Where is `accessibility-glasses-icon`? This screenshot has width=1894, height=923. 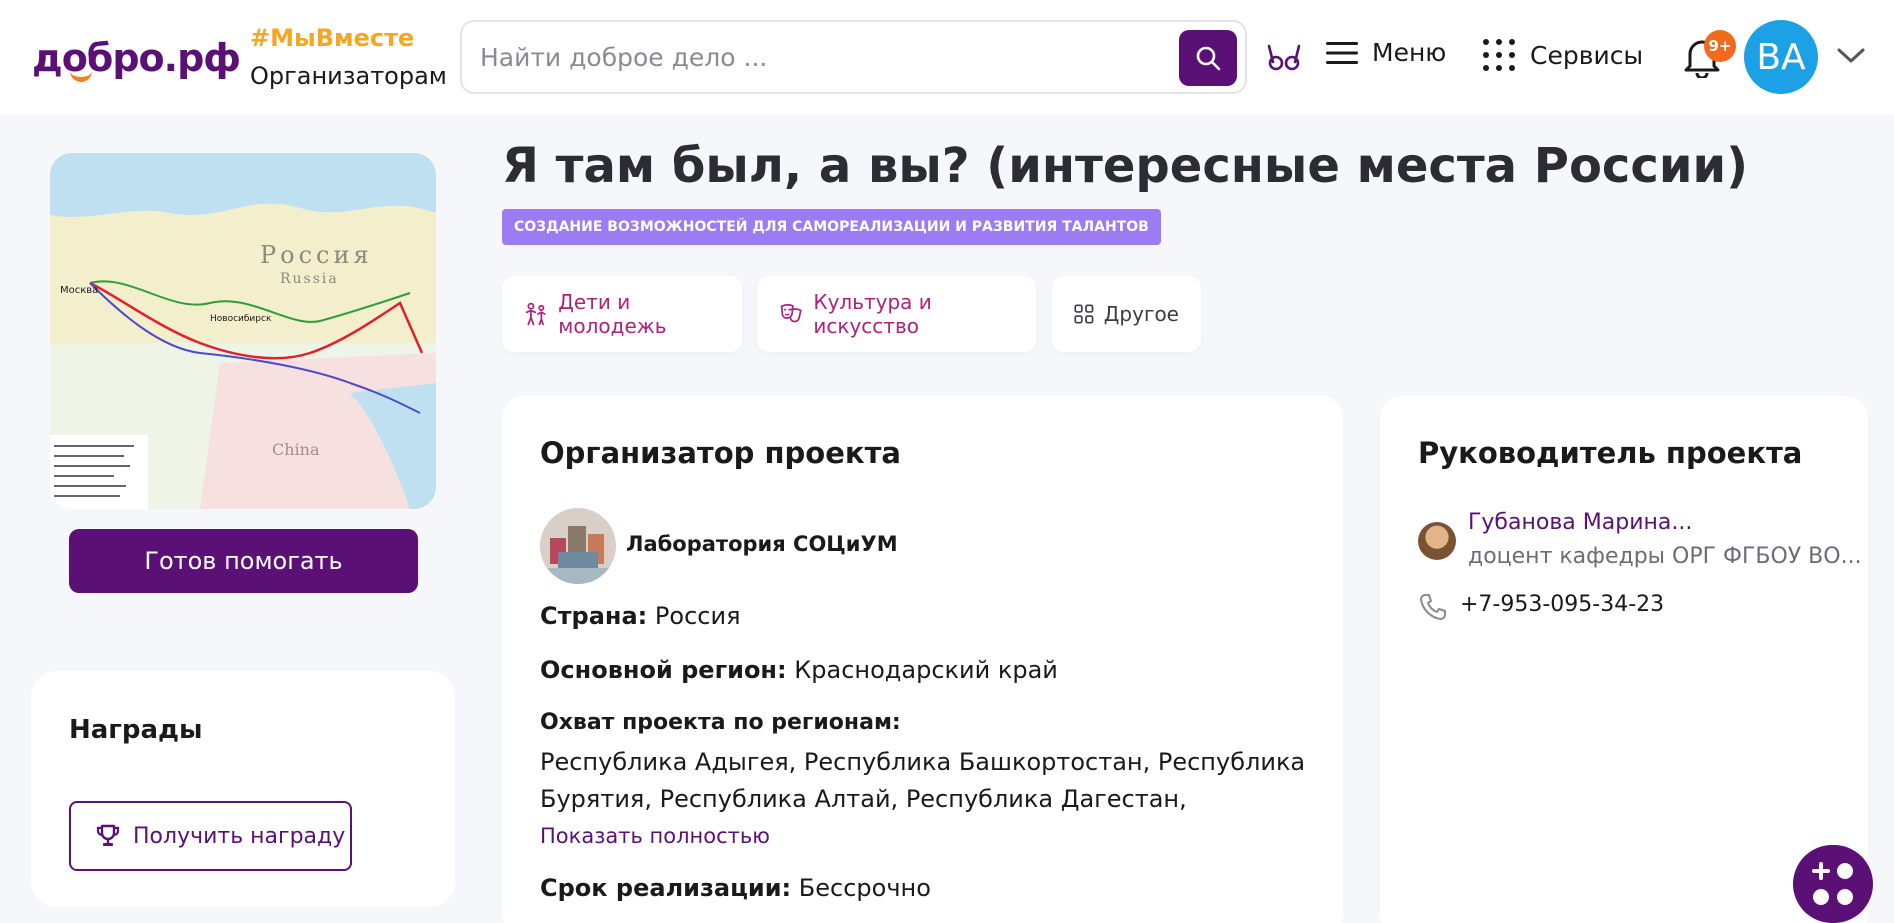 accessibility-glasses-icon is located at coordinates (1284, 57).